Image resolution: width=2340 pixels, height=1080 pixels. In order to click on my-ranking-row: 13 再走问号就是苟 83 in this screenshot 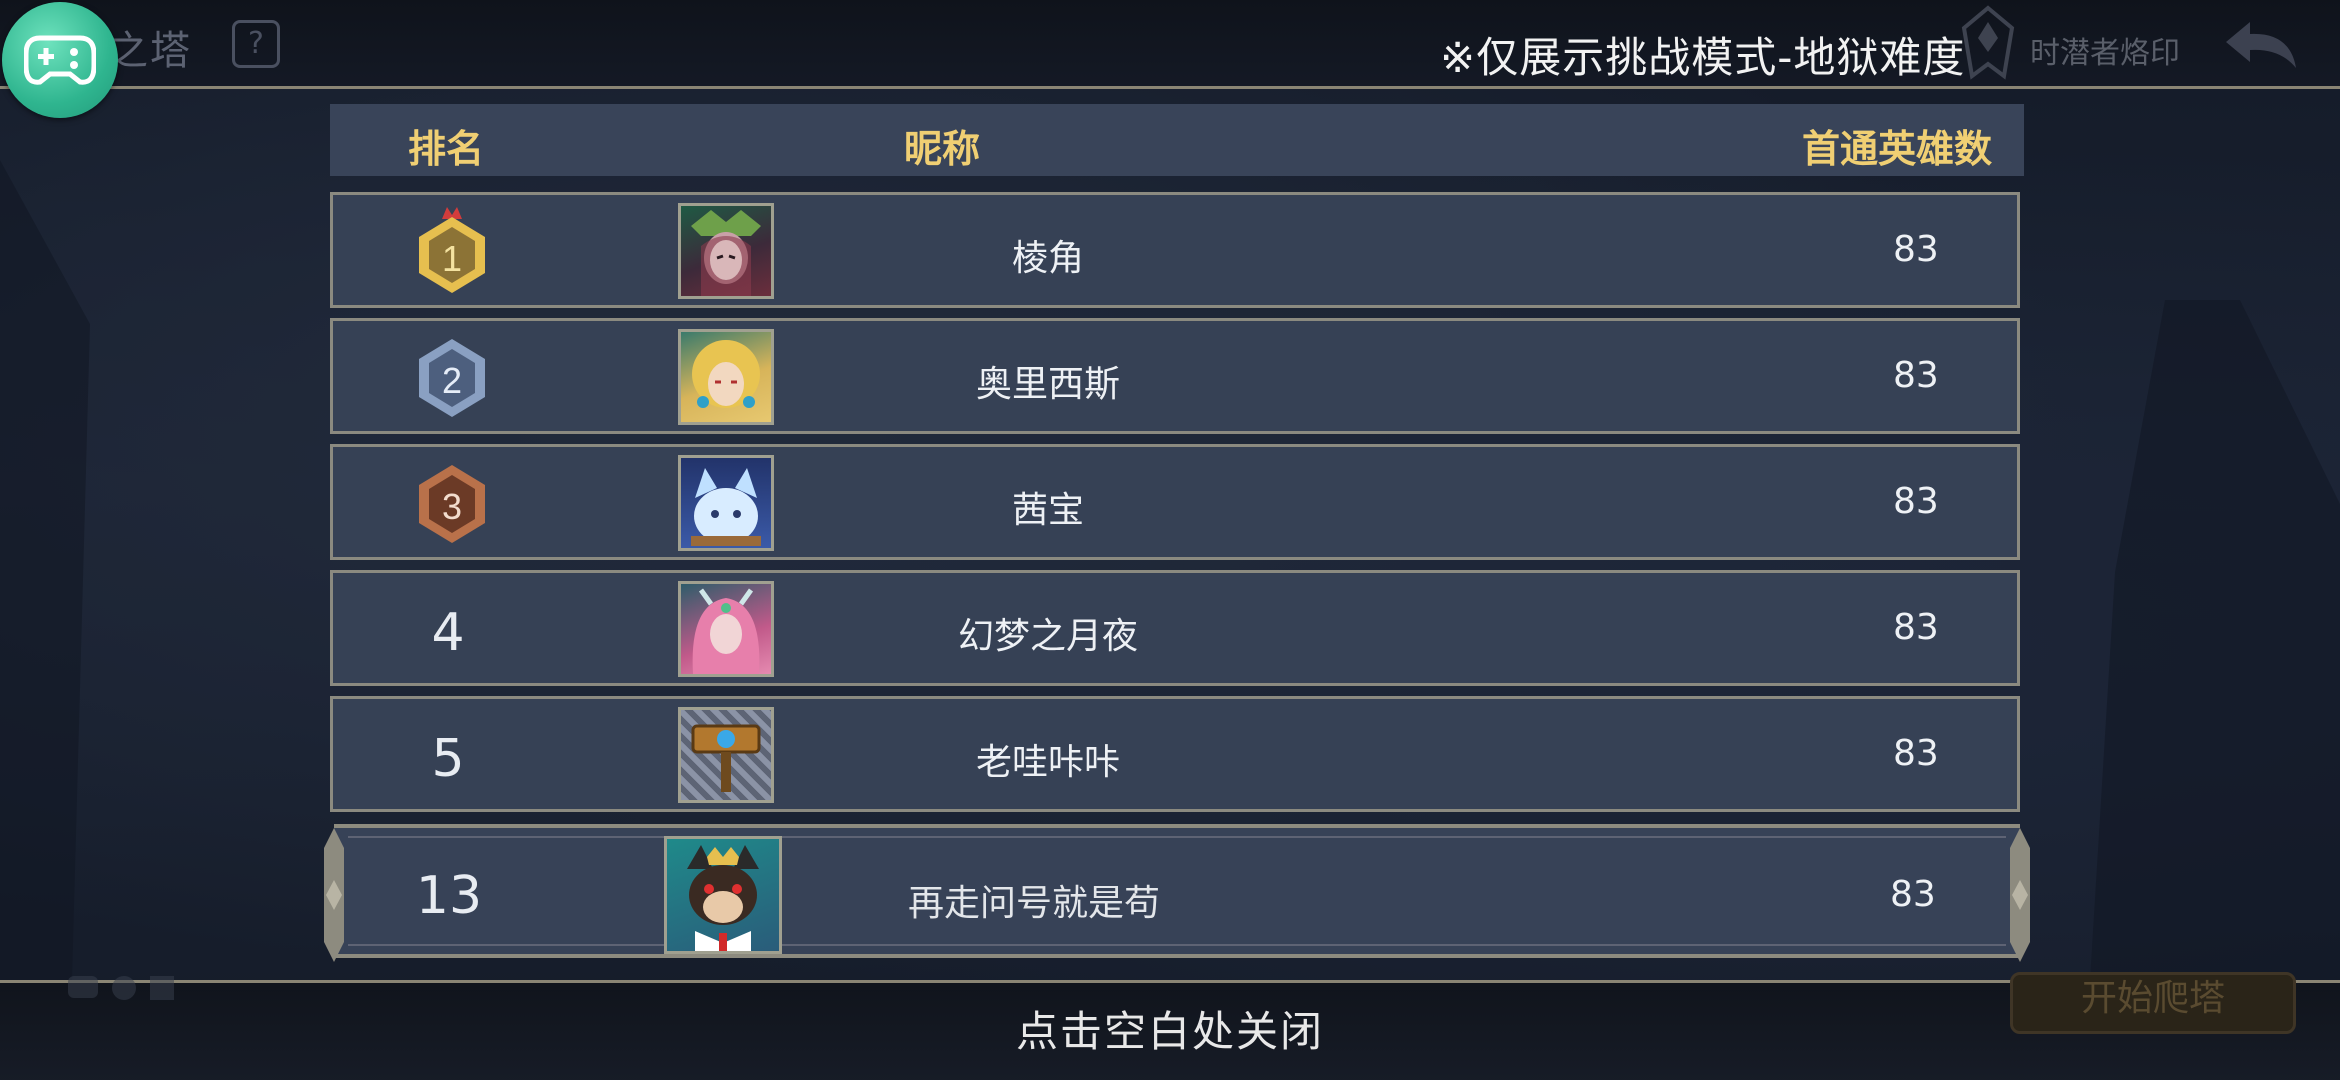, I will do `click(1177, 893)`.